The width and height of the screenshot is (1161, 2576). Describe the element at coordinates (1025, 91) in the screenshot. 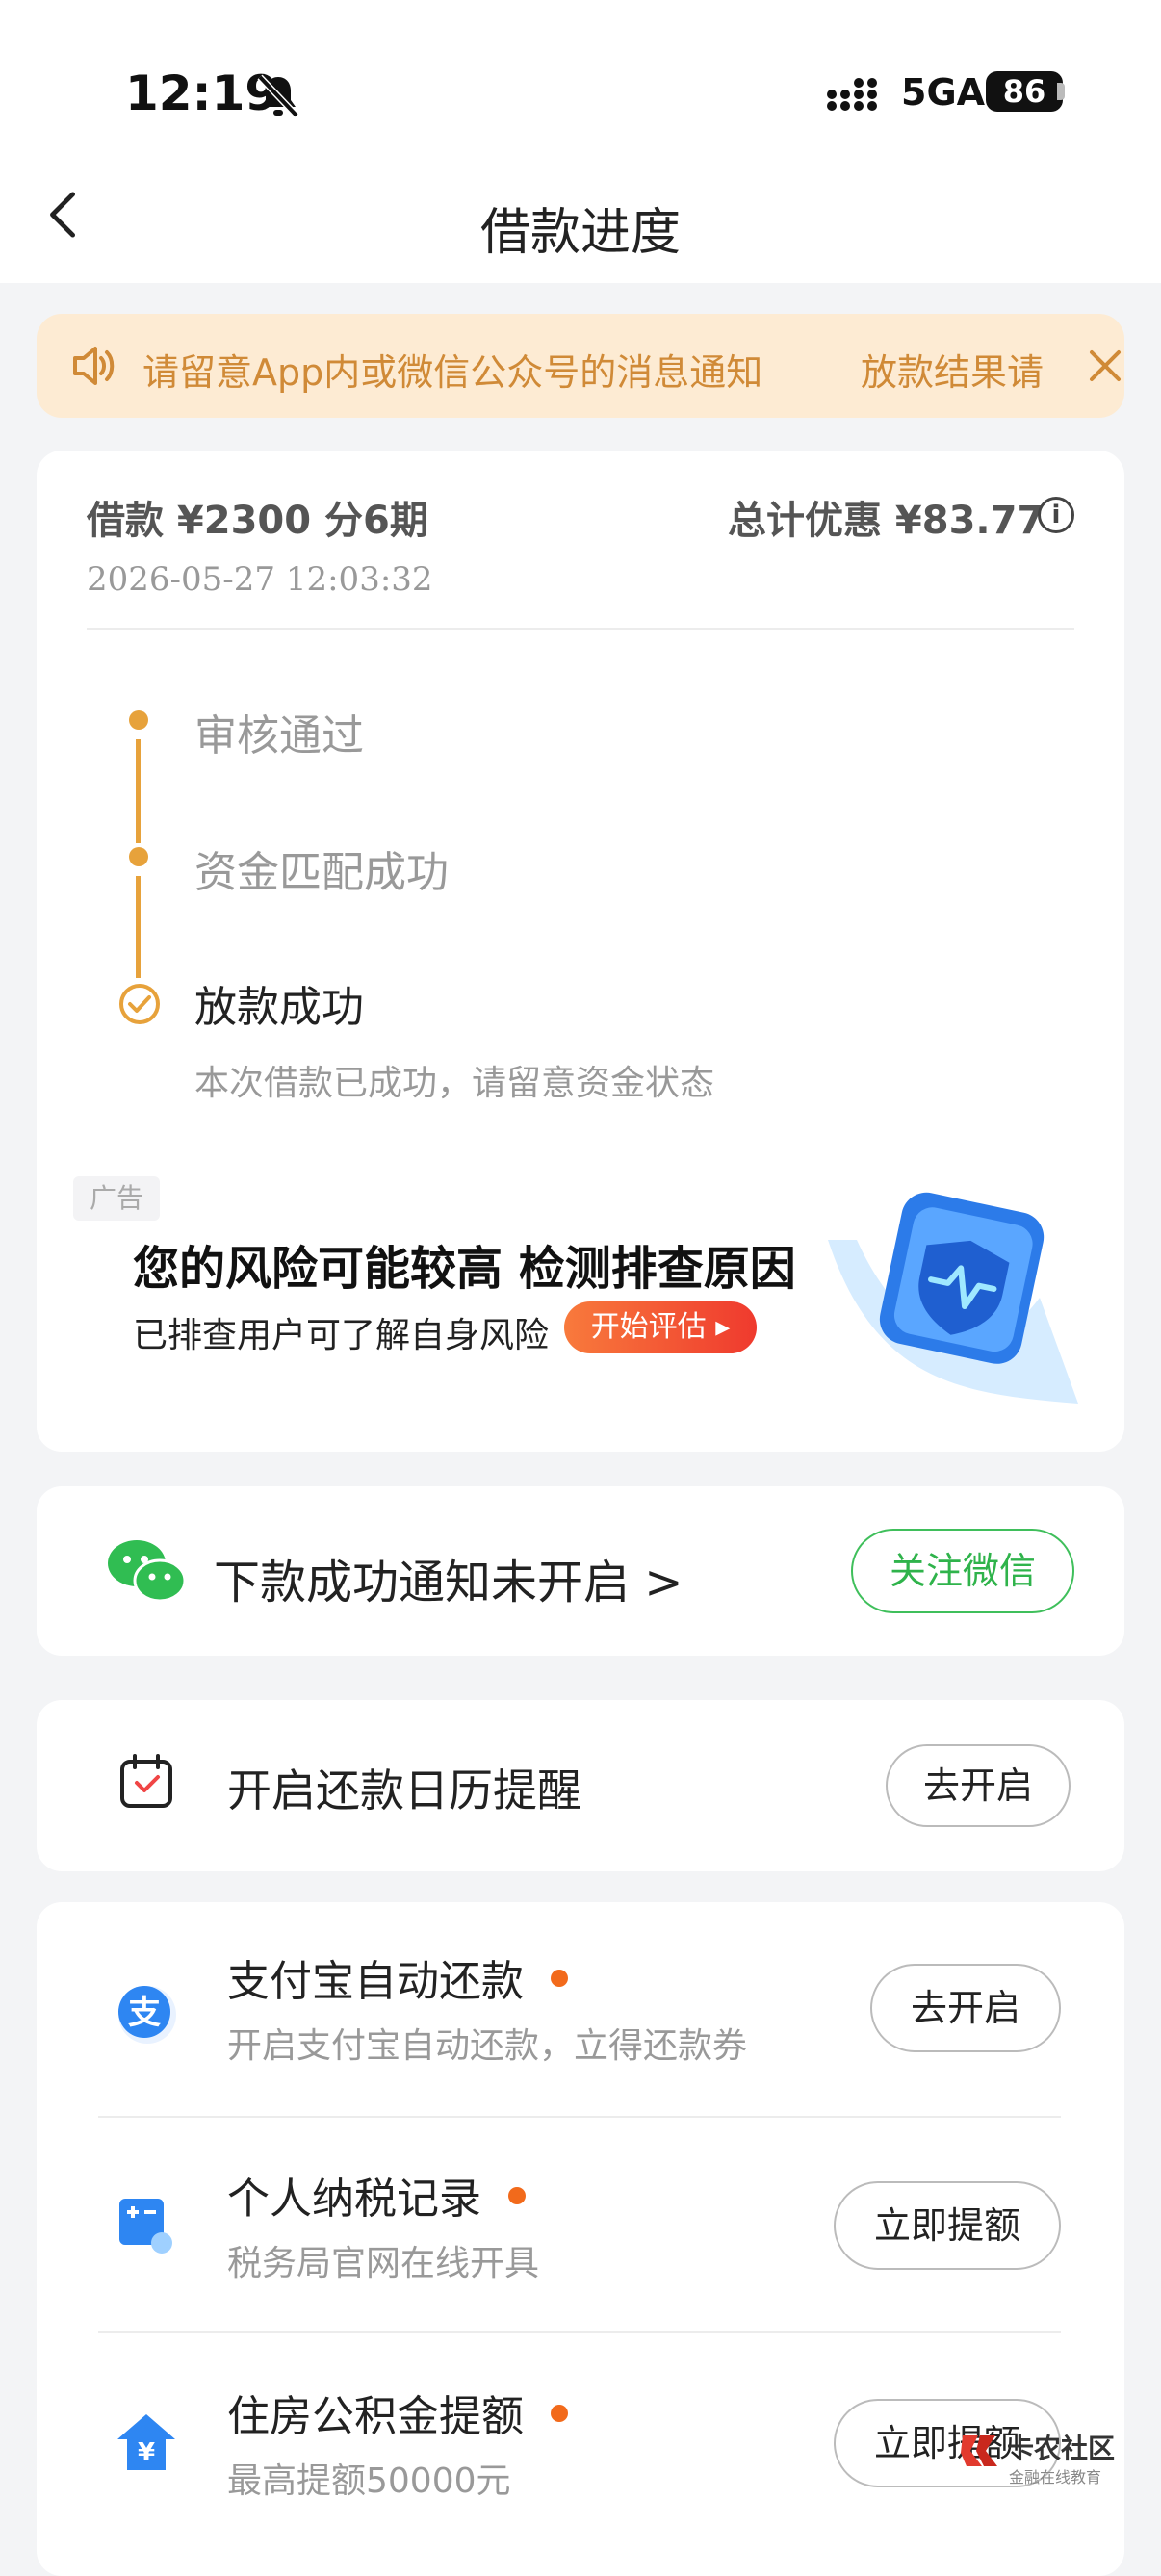

I see `battery-level: 86` at that location.